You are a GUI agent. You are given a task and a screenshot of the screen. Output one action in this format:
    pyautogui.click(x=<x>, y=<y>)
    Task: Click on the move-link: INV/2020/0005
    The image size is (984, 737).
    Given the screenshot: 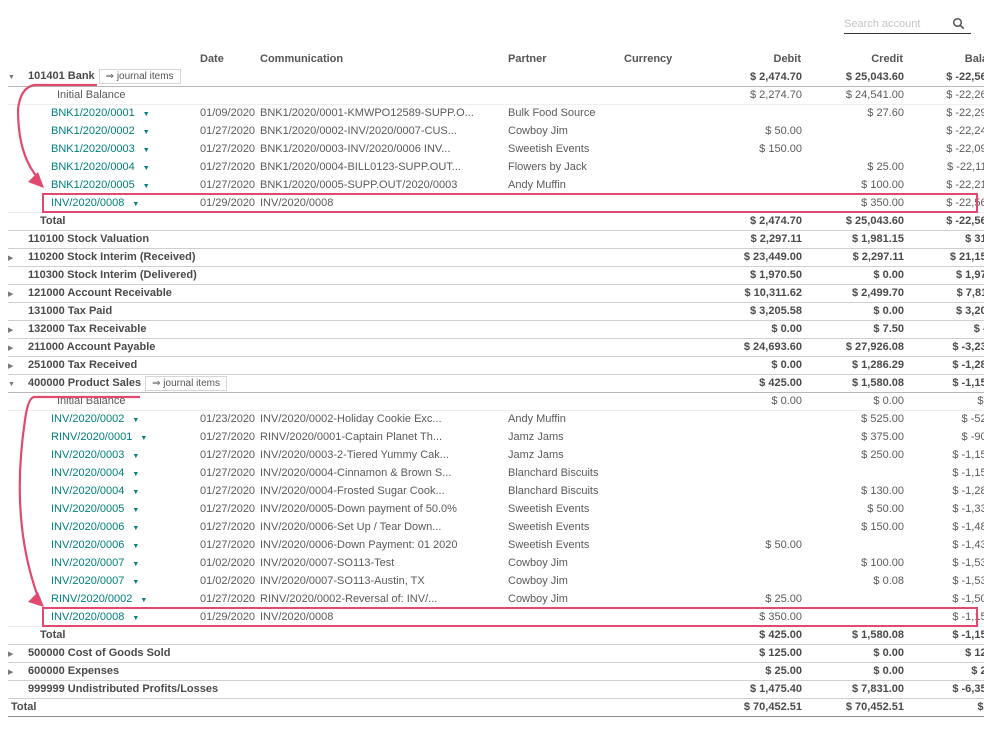 What is the action you would take?
    pyautogui.click(x=66, y=509)
    